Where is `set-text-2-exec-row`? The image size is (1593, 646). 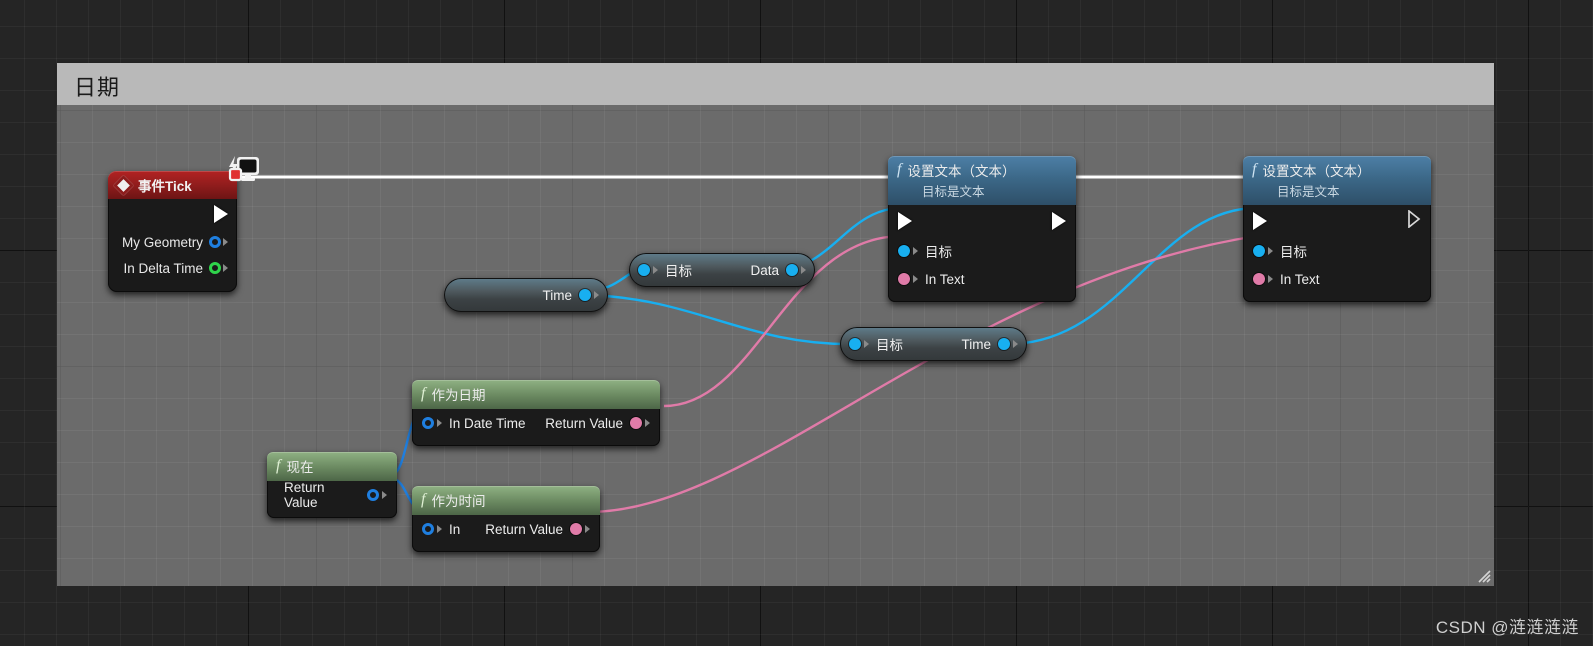 set-text-2-exec-row is located at coordinates (1337, 221).